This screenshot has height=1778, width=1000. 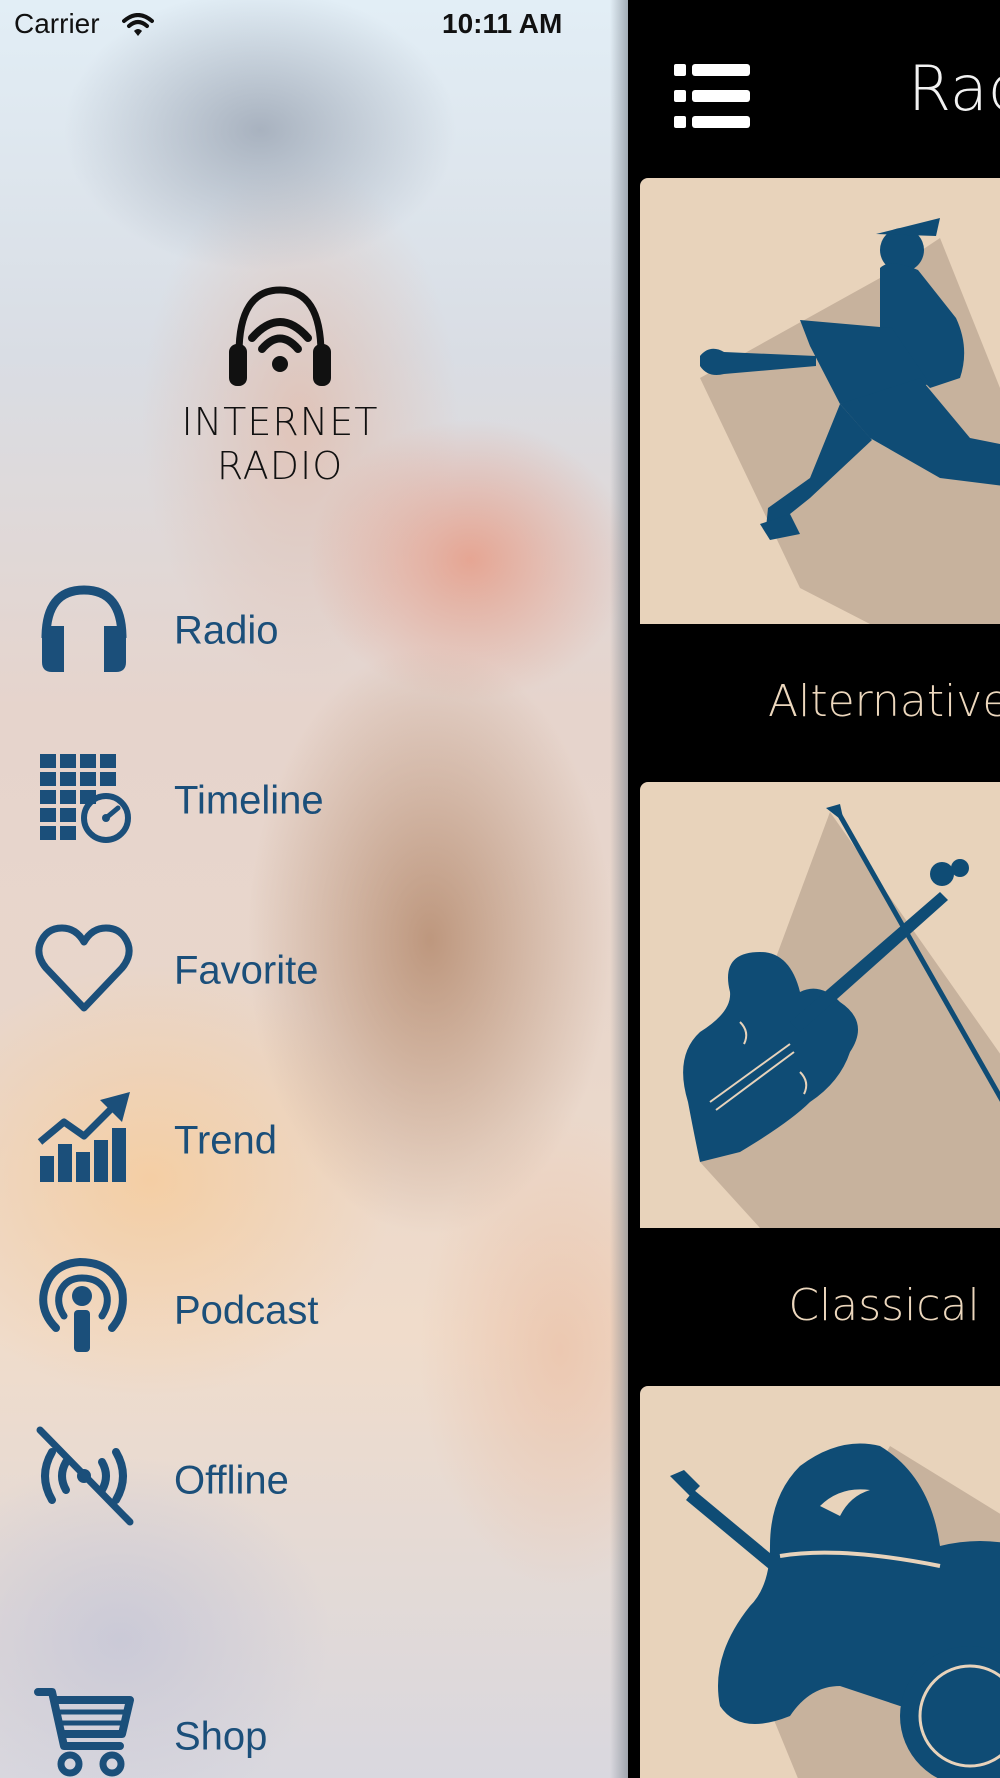 I want to click on genre-card-alternative, so click(x=820, y=401).